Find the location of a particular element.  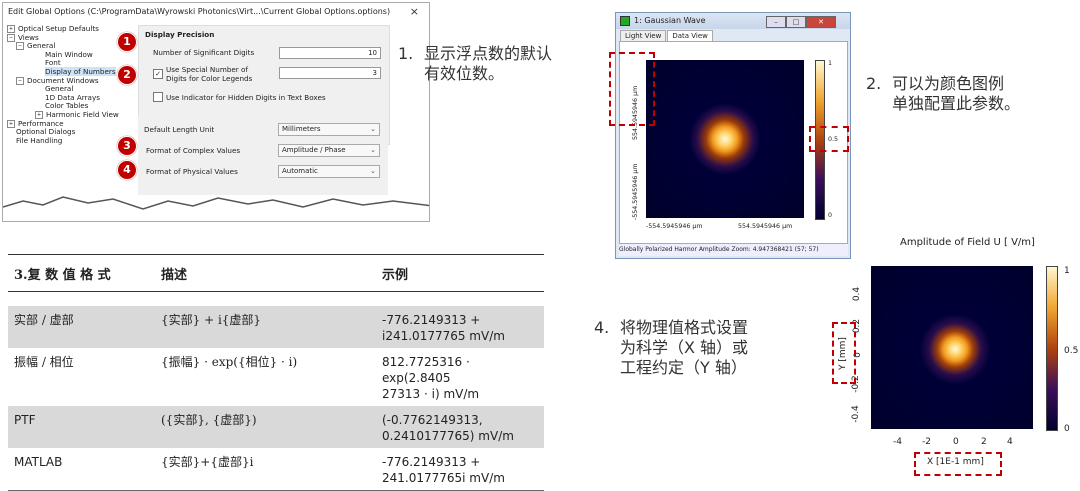

length-unit-label: Default Length Unit is located at coordinates (179, 129).